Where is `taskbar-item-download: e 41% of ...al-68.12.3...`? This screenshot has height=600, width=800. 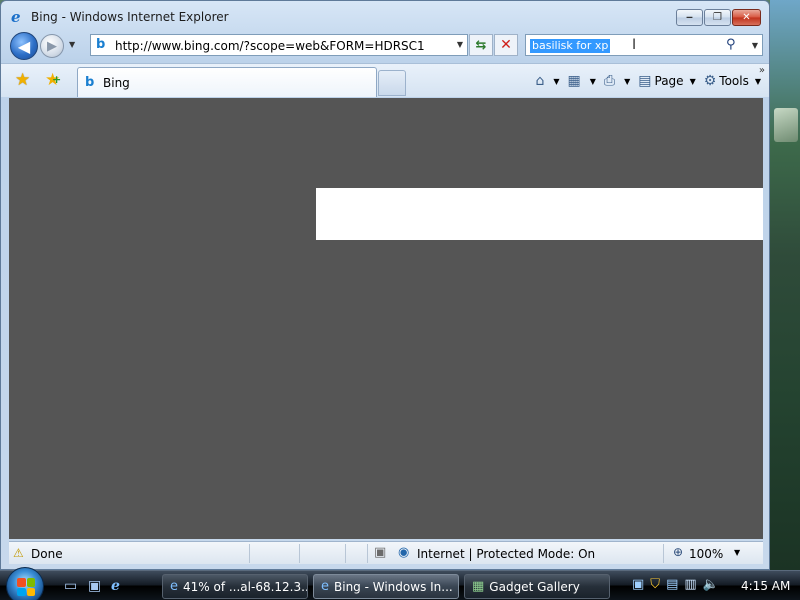
taskbar-item-download: e 41% of ...al-68.12.3... is located at coordinates (235, 586).